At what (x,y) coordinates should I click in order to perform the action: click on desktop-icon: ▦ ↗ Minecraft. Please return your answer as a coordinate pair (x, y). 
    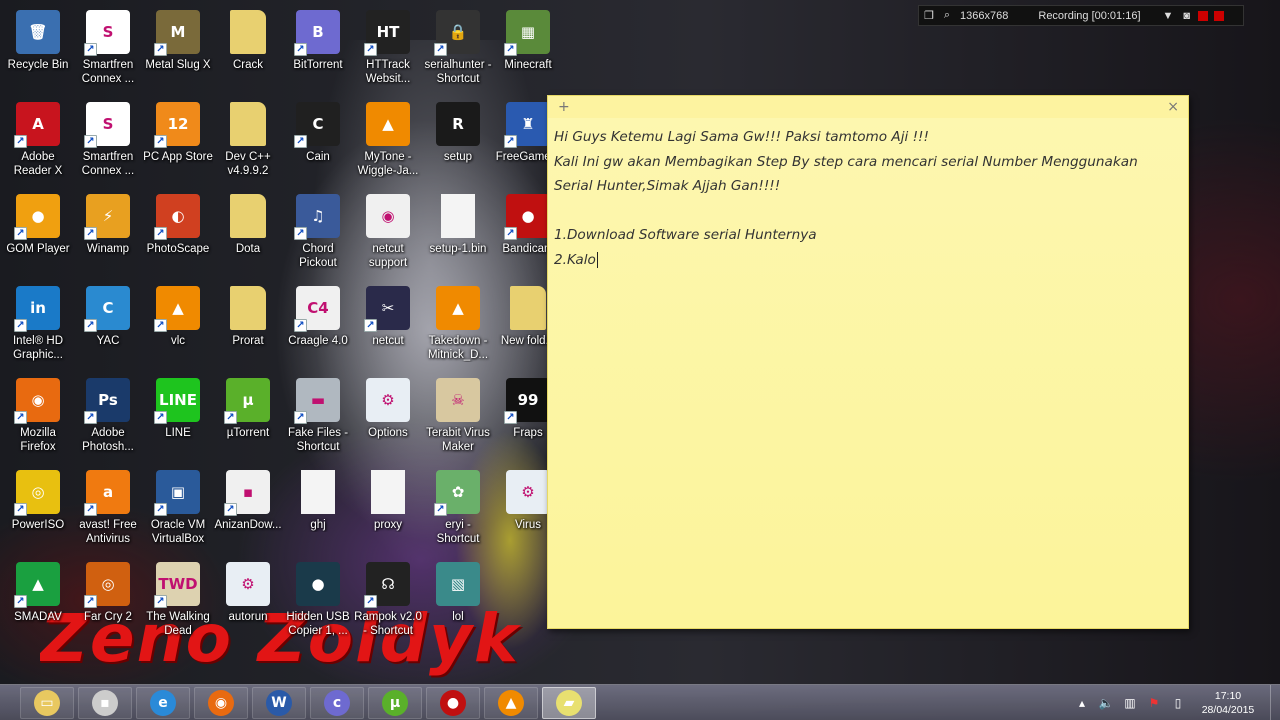
    Looking at the image, I should click on (528, 47).